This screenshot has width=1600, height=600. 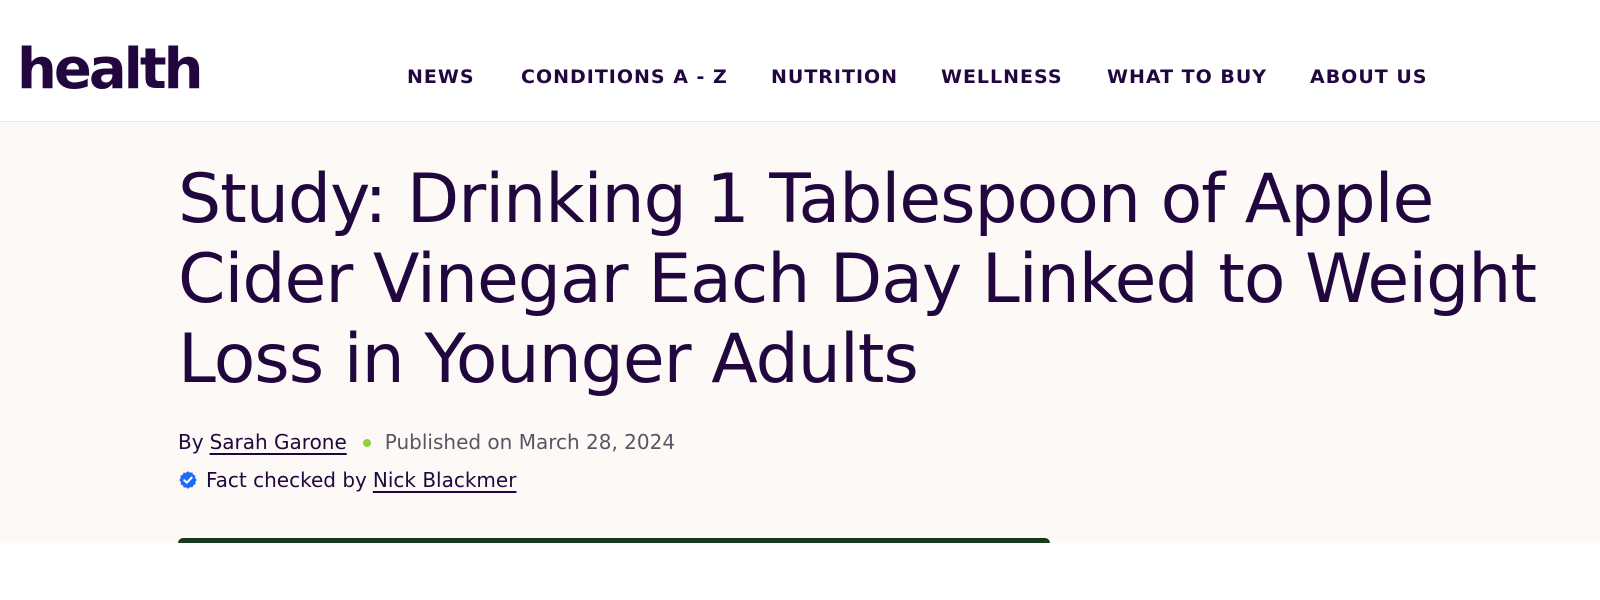 I want to click on published-date: Published on March 28, 2024, so click(x=530, y=442).